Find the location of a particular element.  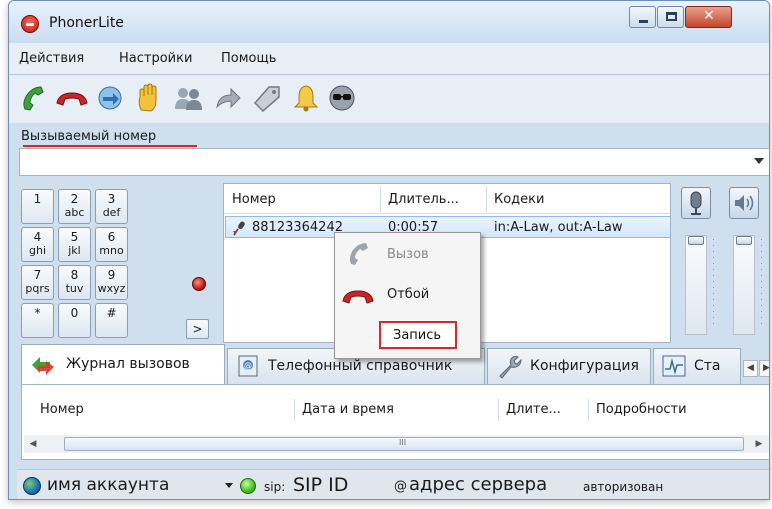

key-digit: * is located at coordinates (37, 313).